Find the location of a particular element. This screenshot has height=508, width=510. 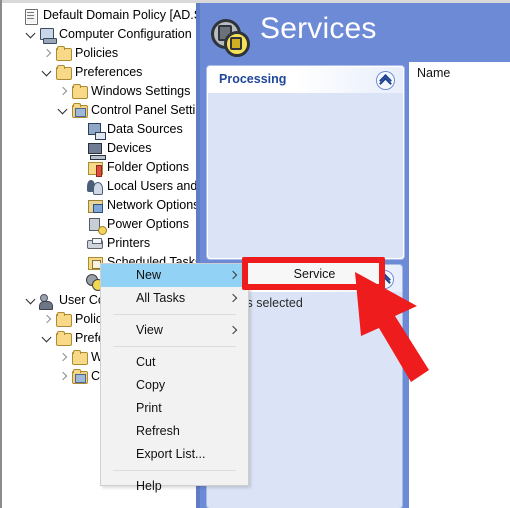

tree-item-label: Policies is located at coordinates (97, 53).